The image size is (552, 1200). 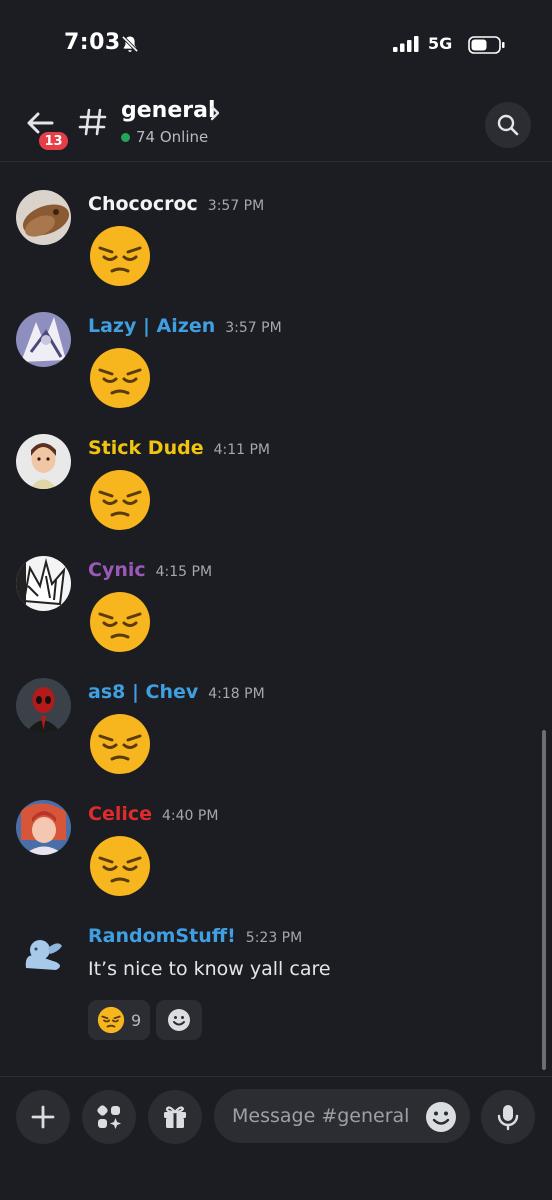 What do you see at coordinates (168, 110) in the screenshot?
I see `channel-name: general` at bounding box center [168, 110].